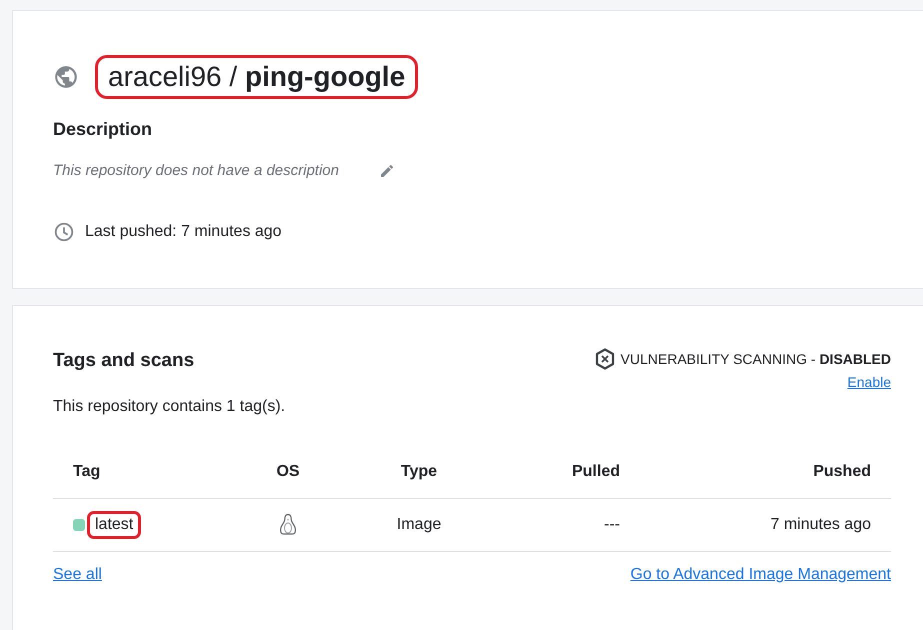 This screenshot has width=923, height=630. What do you see at coordinates (114, 525) in the screenshot?
I see `tag-name: latest` at bounding box center [114, 525].